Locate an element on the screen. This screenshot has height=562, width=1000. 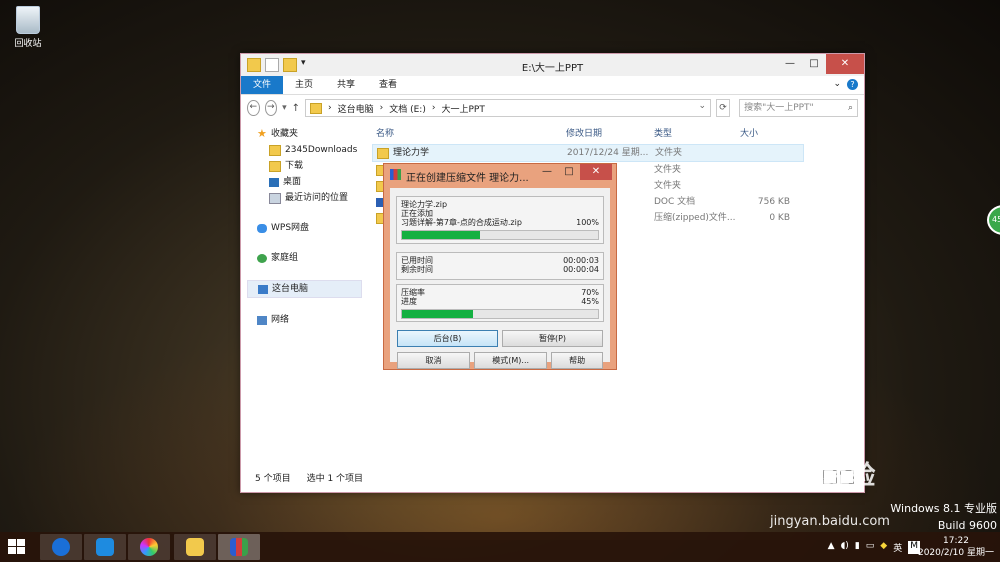
status-bar: 5 个项目 选中 1 个项目 is located at coordinates (309, 477).